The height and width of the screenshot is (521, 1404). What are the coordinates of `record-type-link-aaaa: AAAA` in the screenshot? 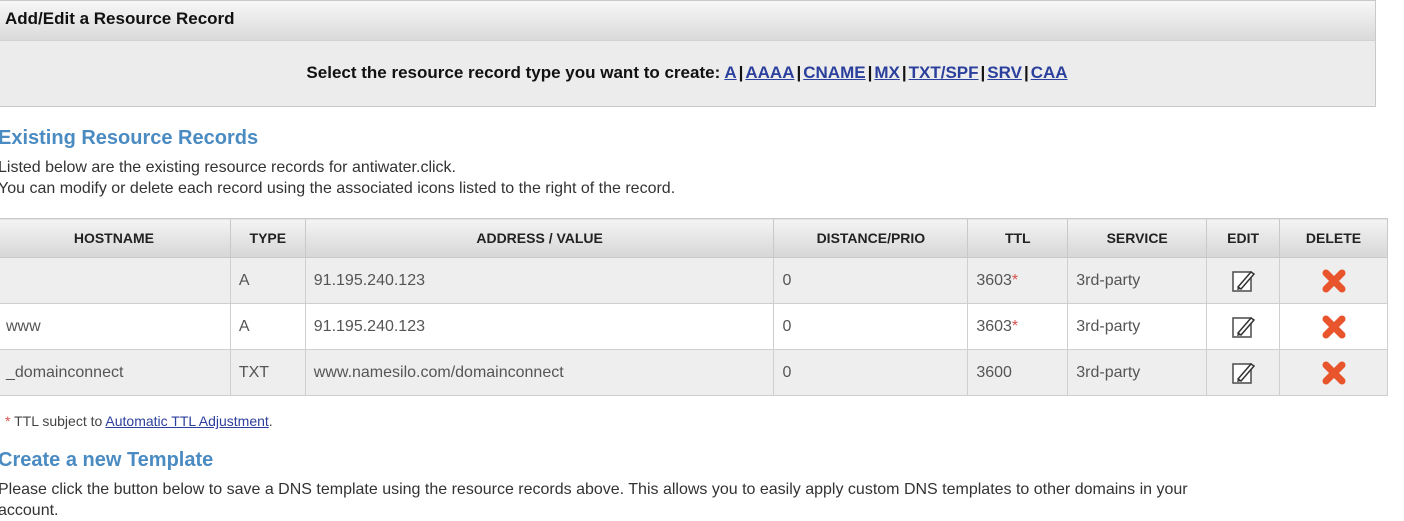 It's located at (769, 72).